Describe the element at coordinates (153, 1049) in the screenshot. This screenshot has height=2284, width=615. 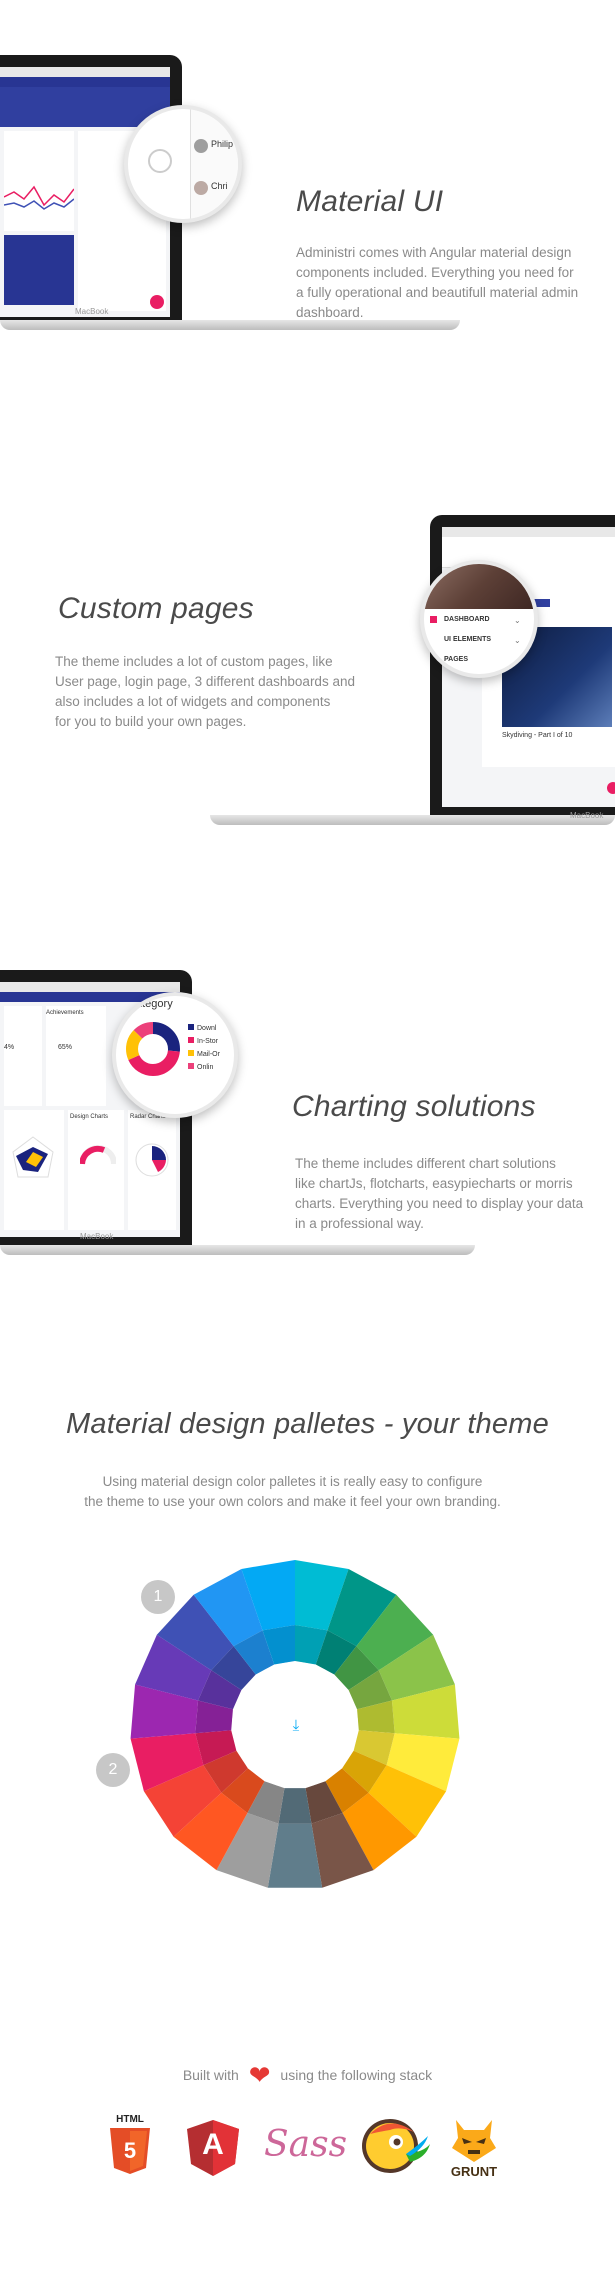
I see `donut-chart` at that location.